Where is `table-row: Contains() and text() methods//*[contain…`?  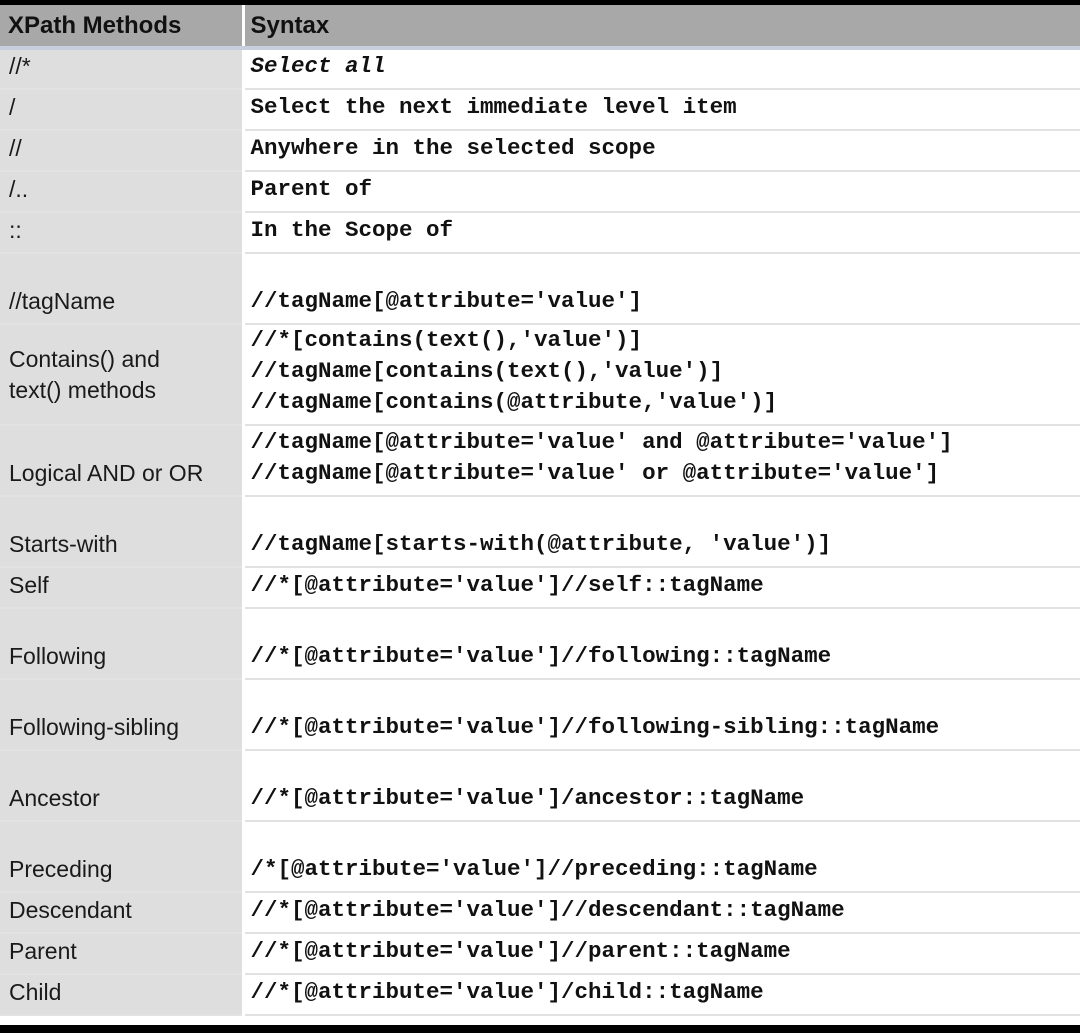 table-row: Contains() and text() methods//*[contain… is located at coordinates (540, 375).